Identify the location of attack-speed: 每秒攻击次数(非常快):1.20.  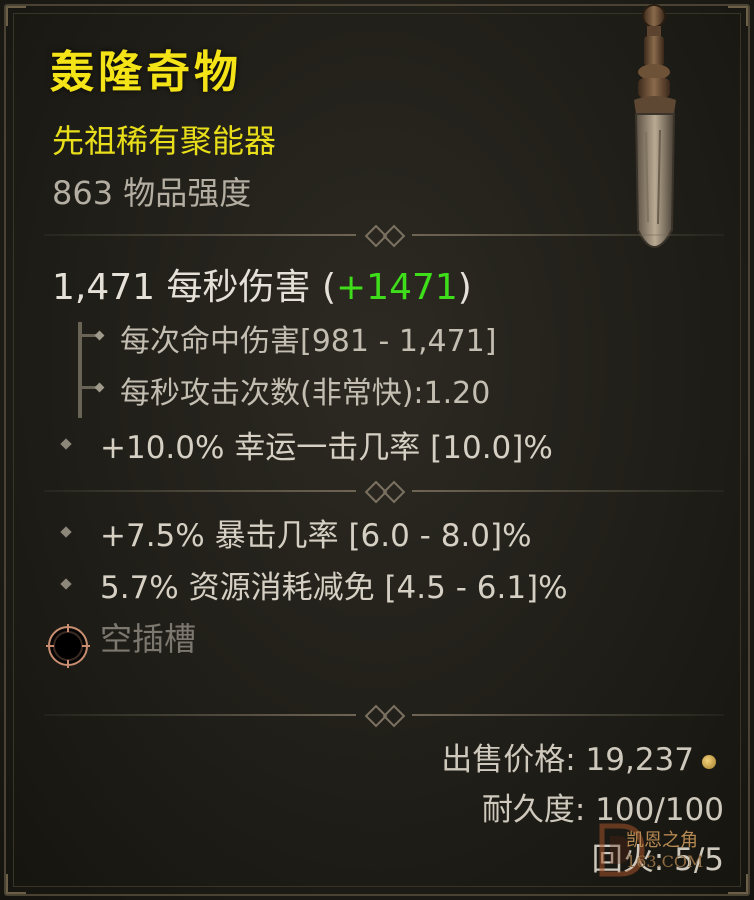
(305, 393).